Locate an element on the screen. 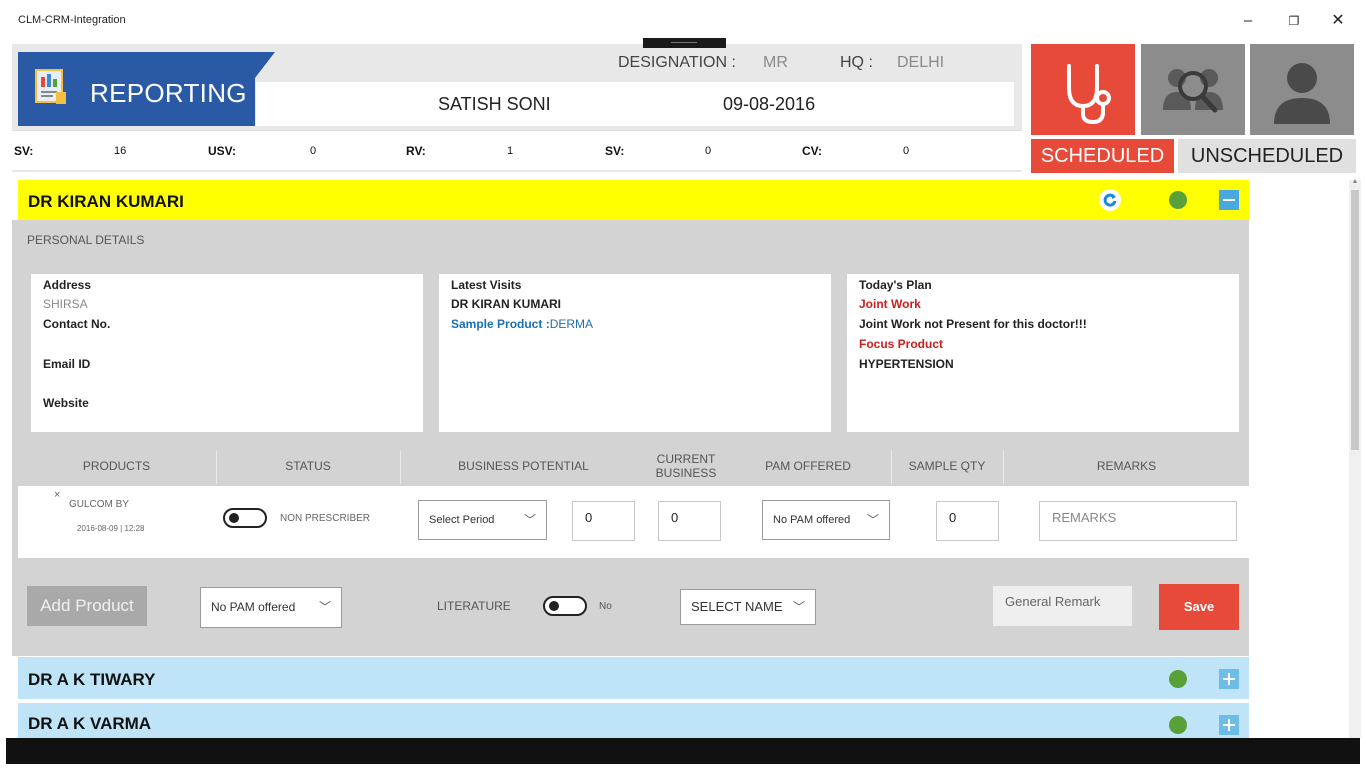 This screenshot has width=1366, height=768. designation-value: MR is located at coordinates (775, 62).